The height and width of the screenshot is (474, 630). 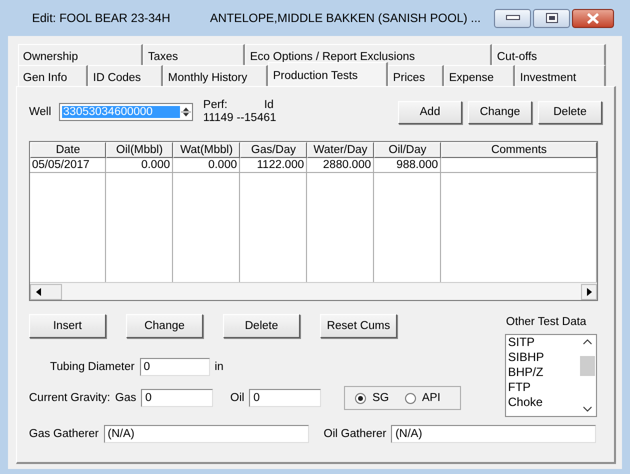 I want to click on well-button: Delete, so click(x=570, y=112).